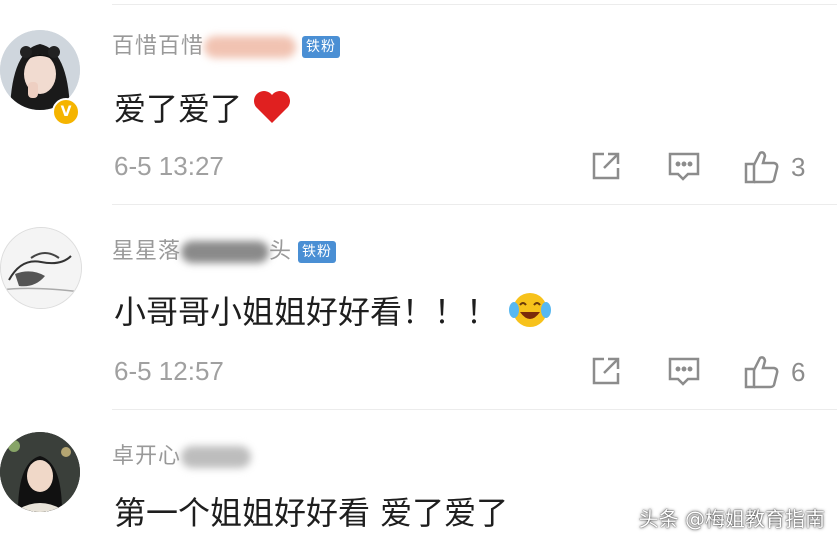 The width and height of the screenshot is (837, 544). Describe the element at coordinates (182, 454) in the screenshot. I see `username: 卓开心` at that location.